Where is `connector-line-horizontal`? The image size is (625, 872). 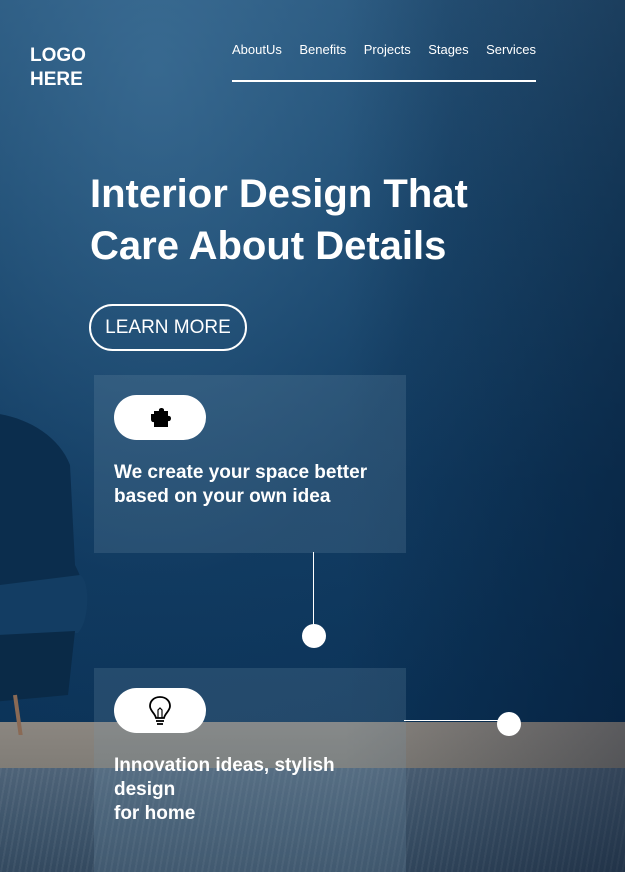 connector-line-horizontal is located at coordinates (452, 720).